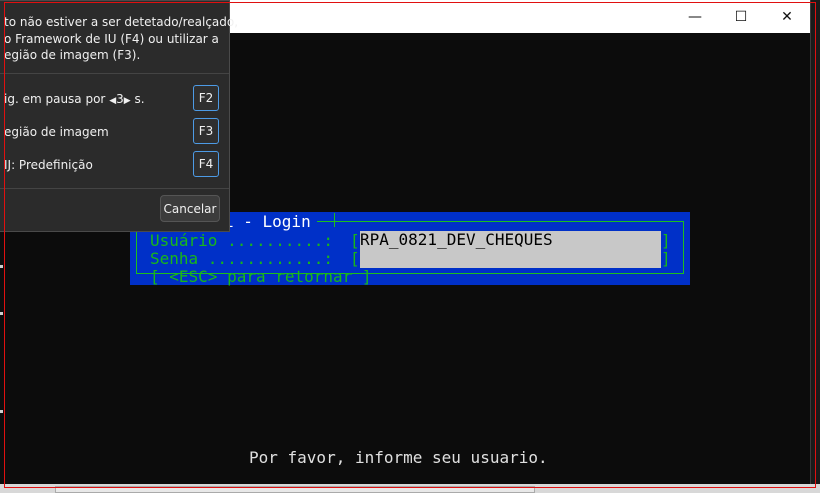  What do you see at coordinates (295, 489) in the screenshot?
I see `background-scrollbar` at bounding box center [295, 489].